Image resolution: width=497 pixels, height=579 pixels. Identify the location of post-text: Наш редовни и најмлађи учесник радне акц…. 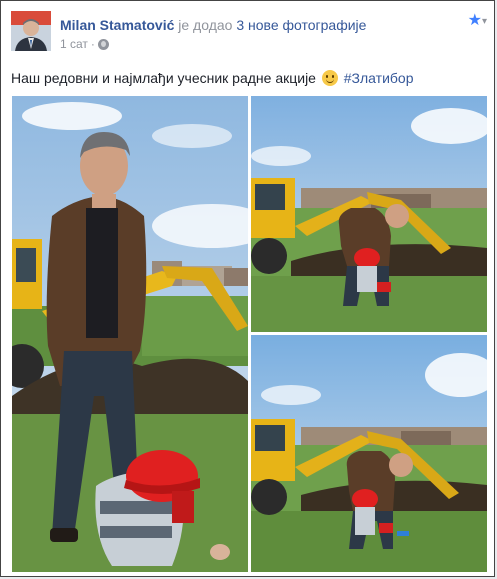
(212, 78).